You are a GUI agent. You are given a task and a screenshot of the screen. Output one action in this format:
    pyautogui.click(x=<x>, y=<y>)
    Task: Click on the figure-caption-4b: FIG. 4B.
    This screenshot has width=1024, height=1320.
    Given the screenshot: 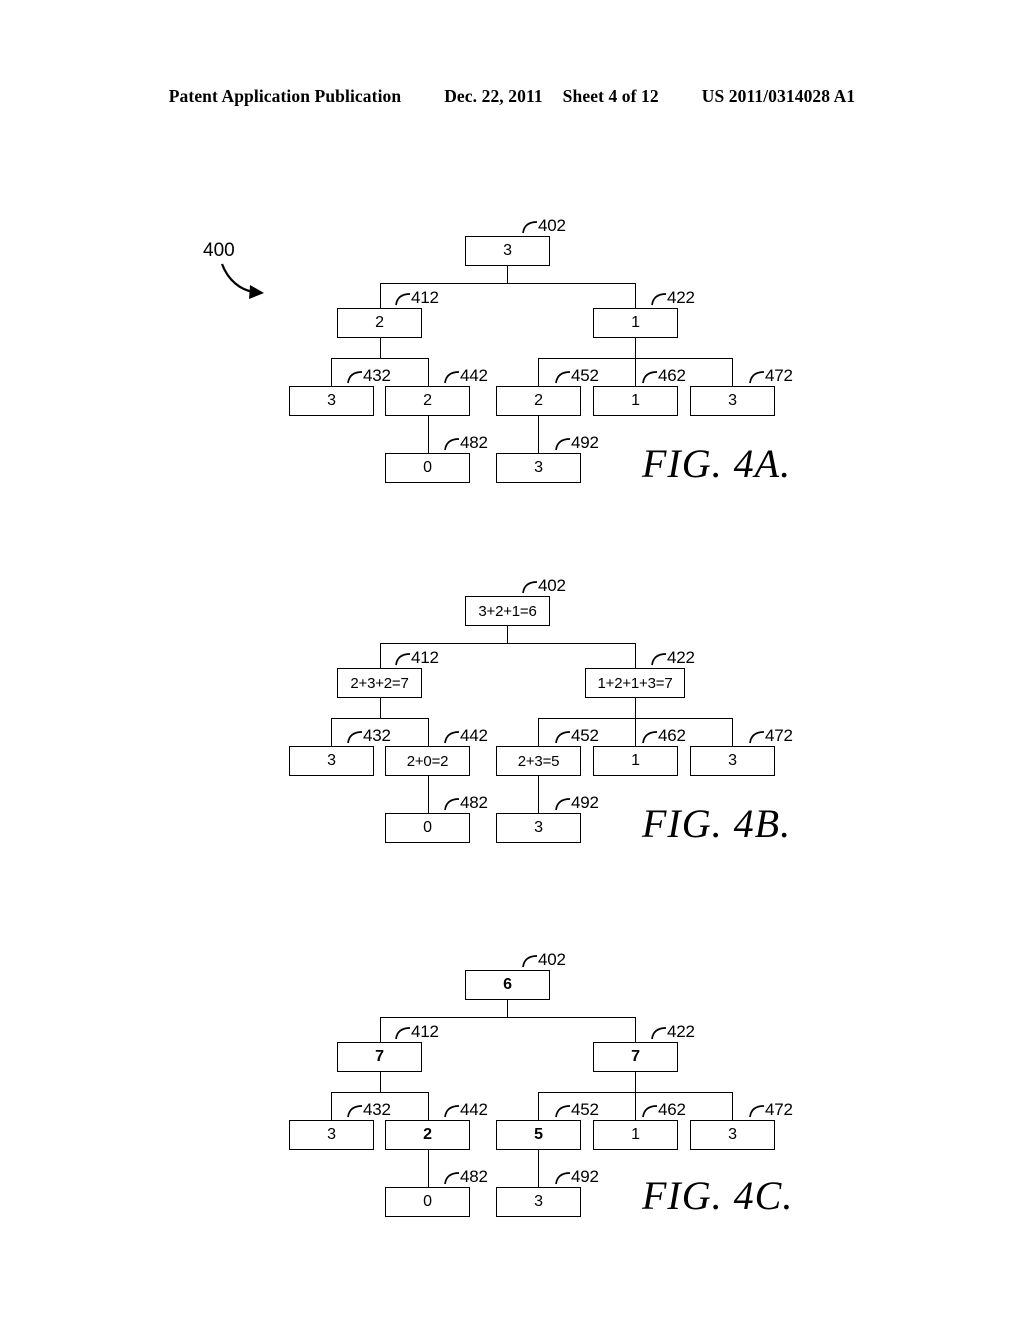 What is the action you would take?
    pyautogui.click(x=717, y=823)
    